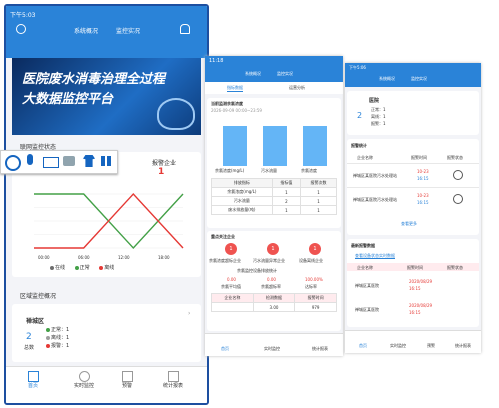 This screenshot has width=499, height=408. I want to click on warning-icon, so click(127, 376).